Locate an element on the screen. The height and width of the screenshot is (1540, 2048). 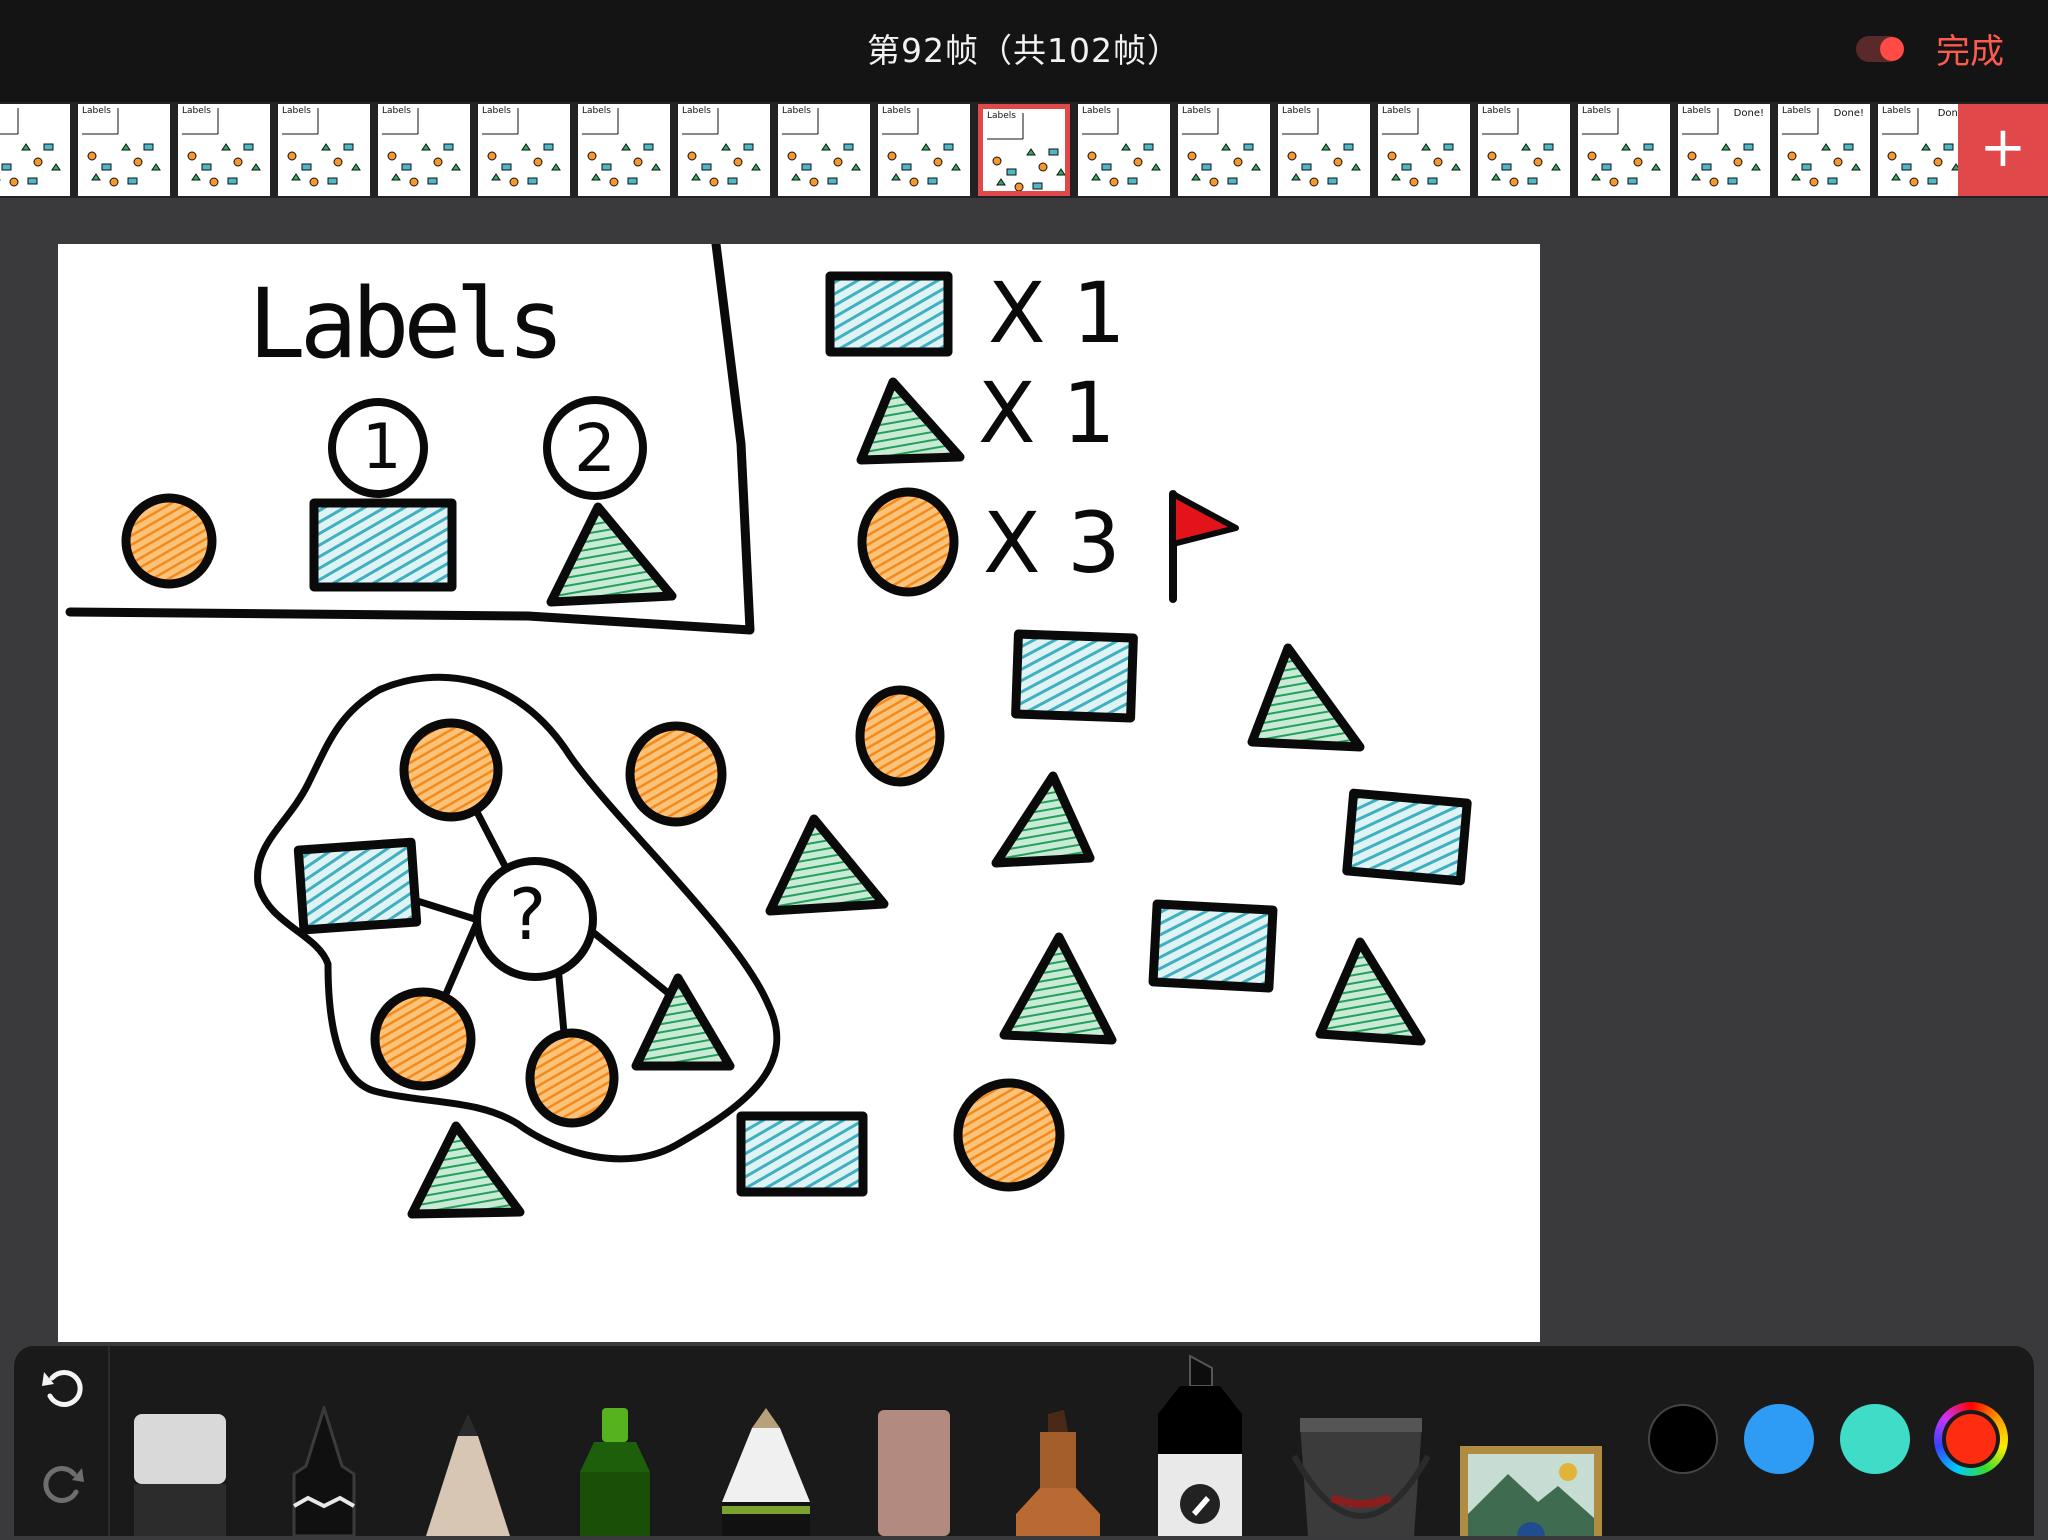
toolbar-divider is located at coordinates (109, 1441).